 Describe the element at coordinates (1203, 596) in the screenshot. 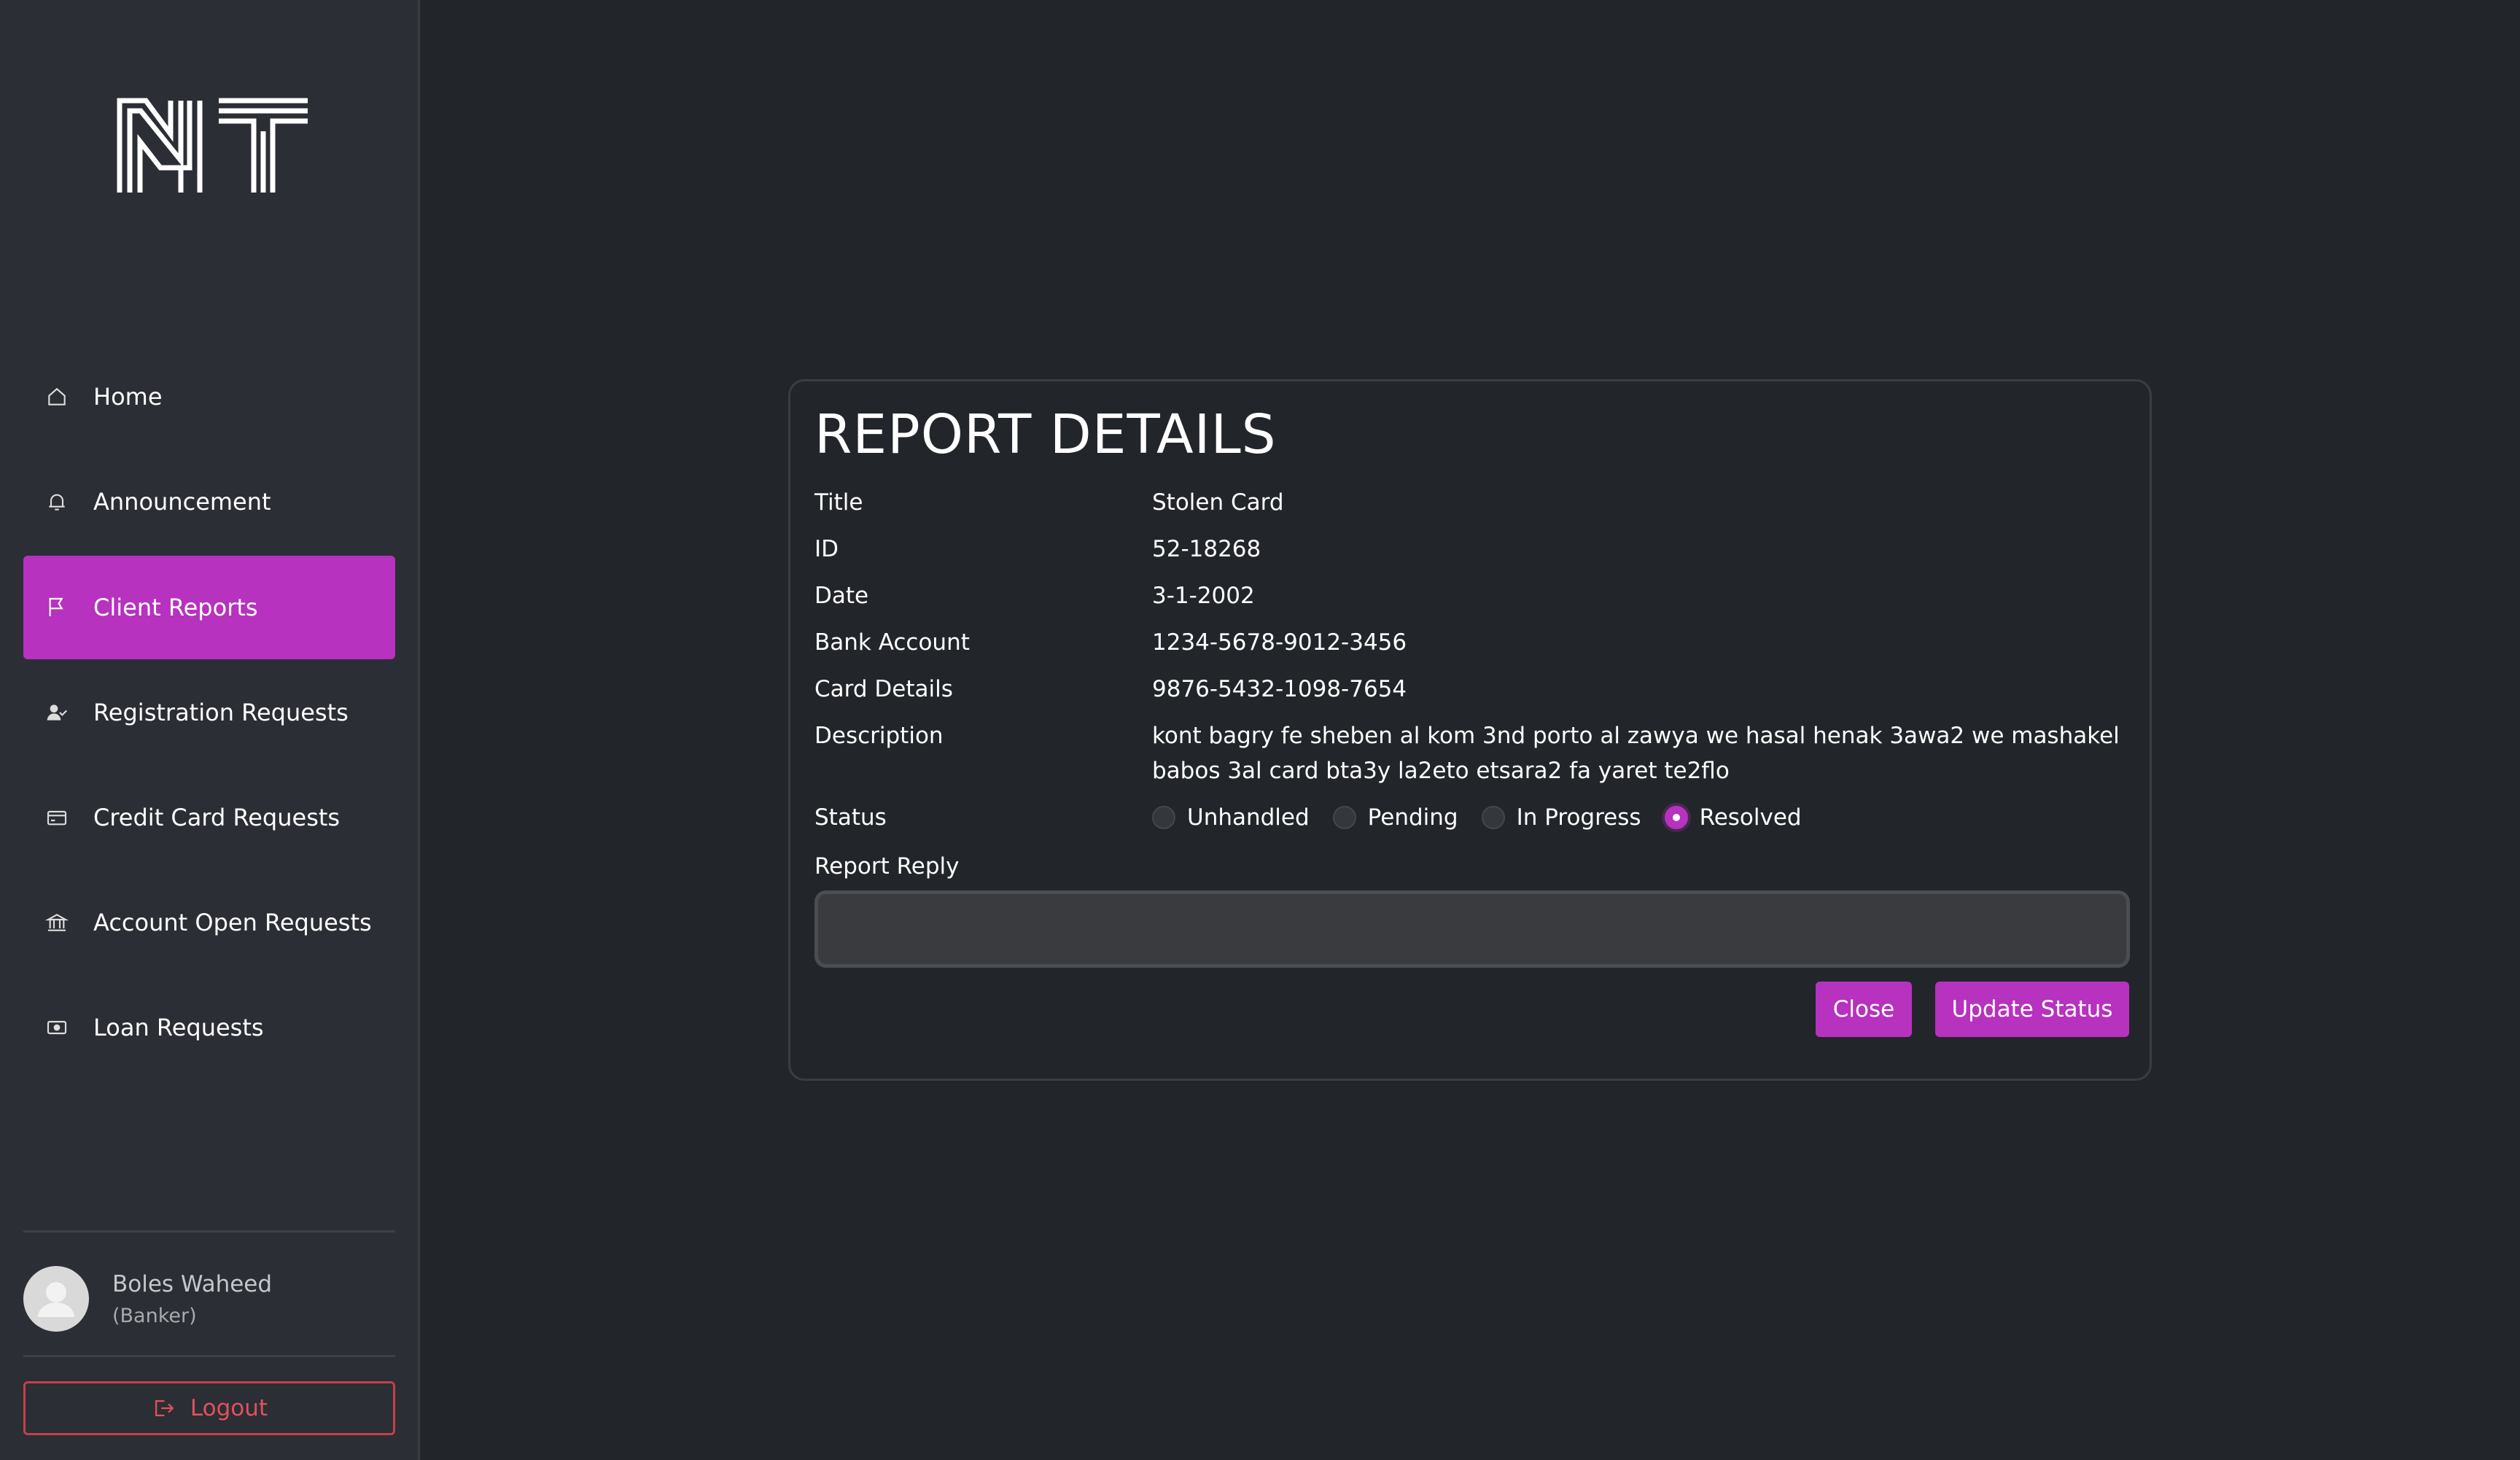

I see `field-value: 3-1-2002` at that location.